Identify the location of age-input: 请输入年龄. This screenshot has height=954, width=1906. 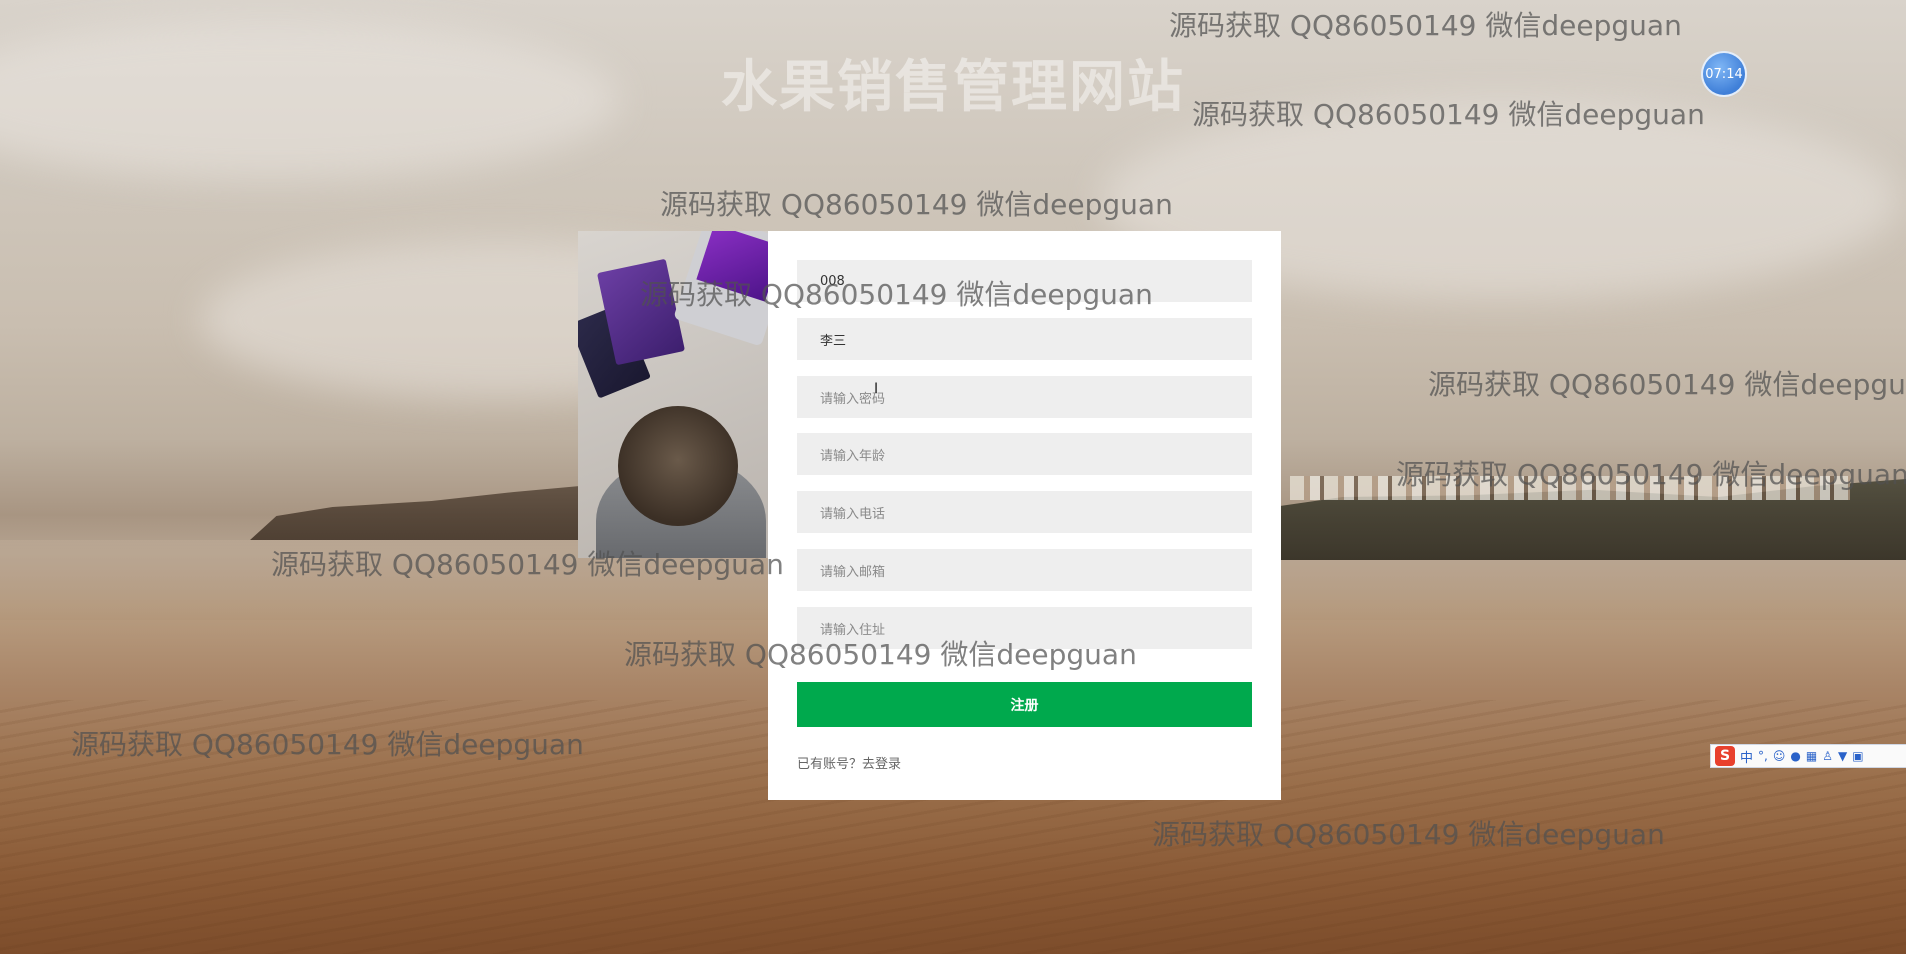
(1024, 454).